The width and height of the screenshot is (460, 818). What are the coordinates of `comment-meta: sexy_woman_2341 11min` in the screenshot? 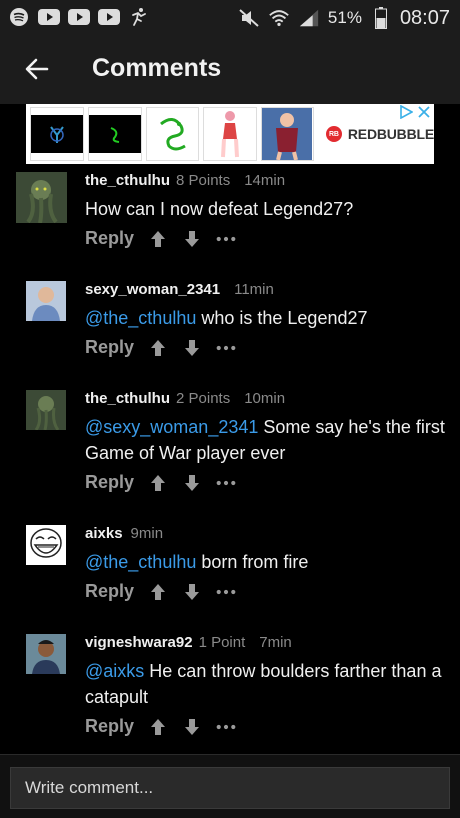 It's located at (179, 289).